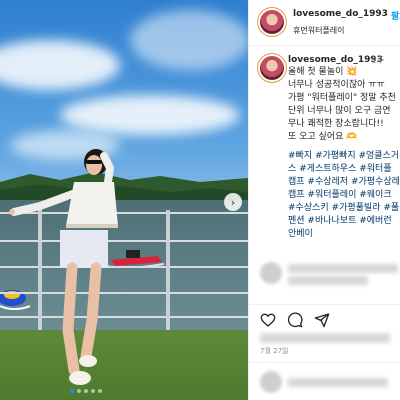 This screenshot has height=400, width=400. Describe the element at coordinates (342, 98) in the screenshot. I see `caption-text: 가평 "워터플레이" 정말 추천` at that location.